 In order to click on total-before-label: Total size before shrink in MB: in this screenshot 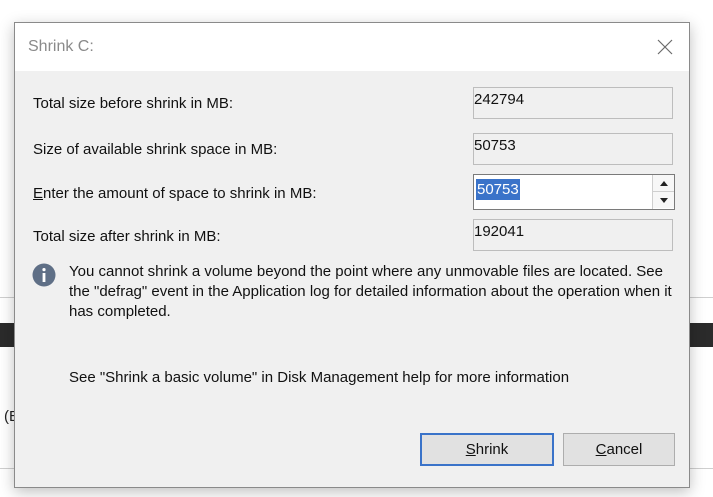, I will do `click(133, 103)`.